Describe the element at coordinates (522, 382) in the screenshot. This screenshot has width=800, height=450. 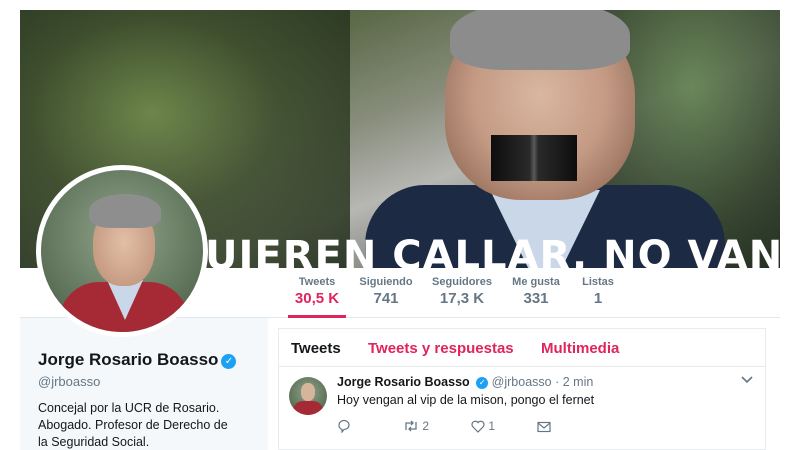
I see `tweet-author-handle: @jrboasso` at that location.